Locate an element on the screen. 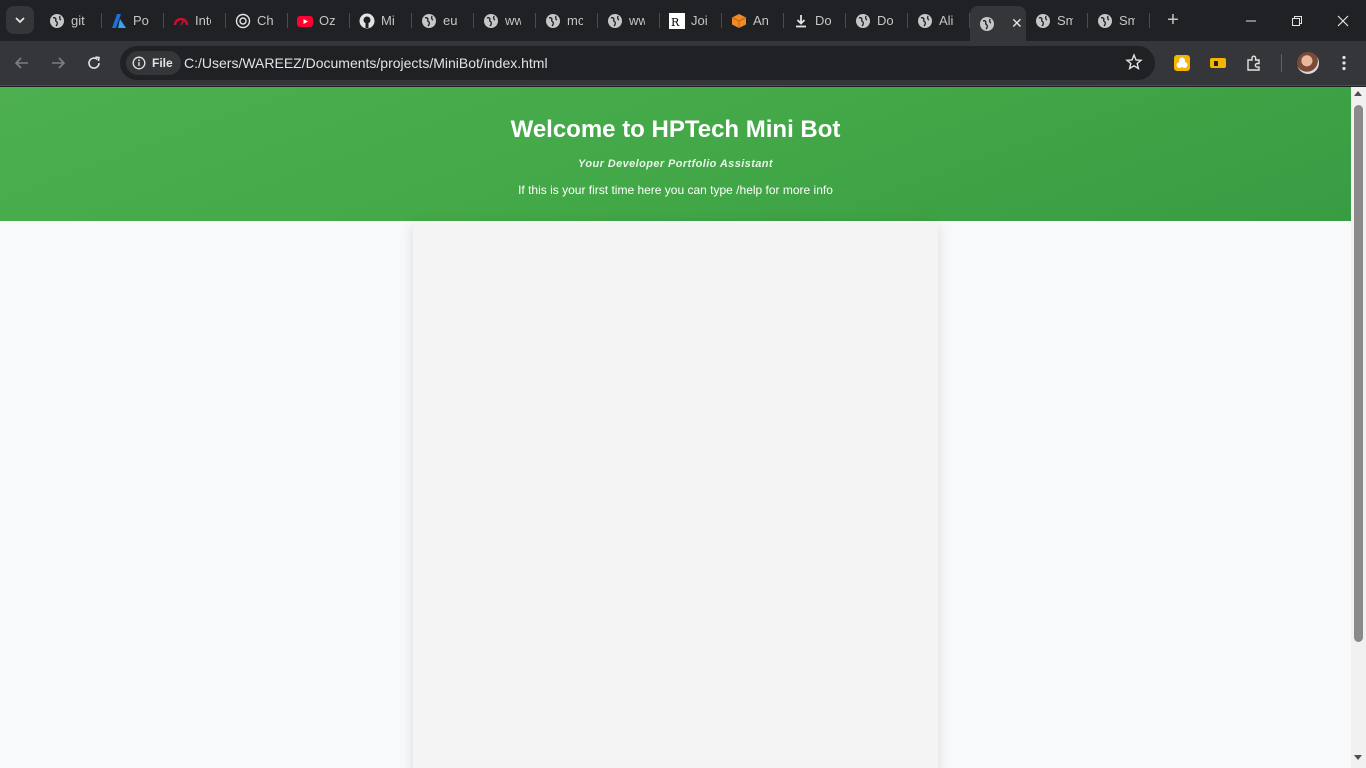 Image resolution: width=1366 pixels, height=768 pixels. window-controls is located at coordinates (1297, 20).